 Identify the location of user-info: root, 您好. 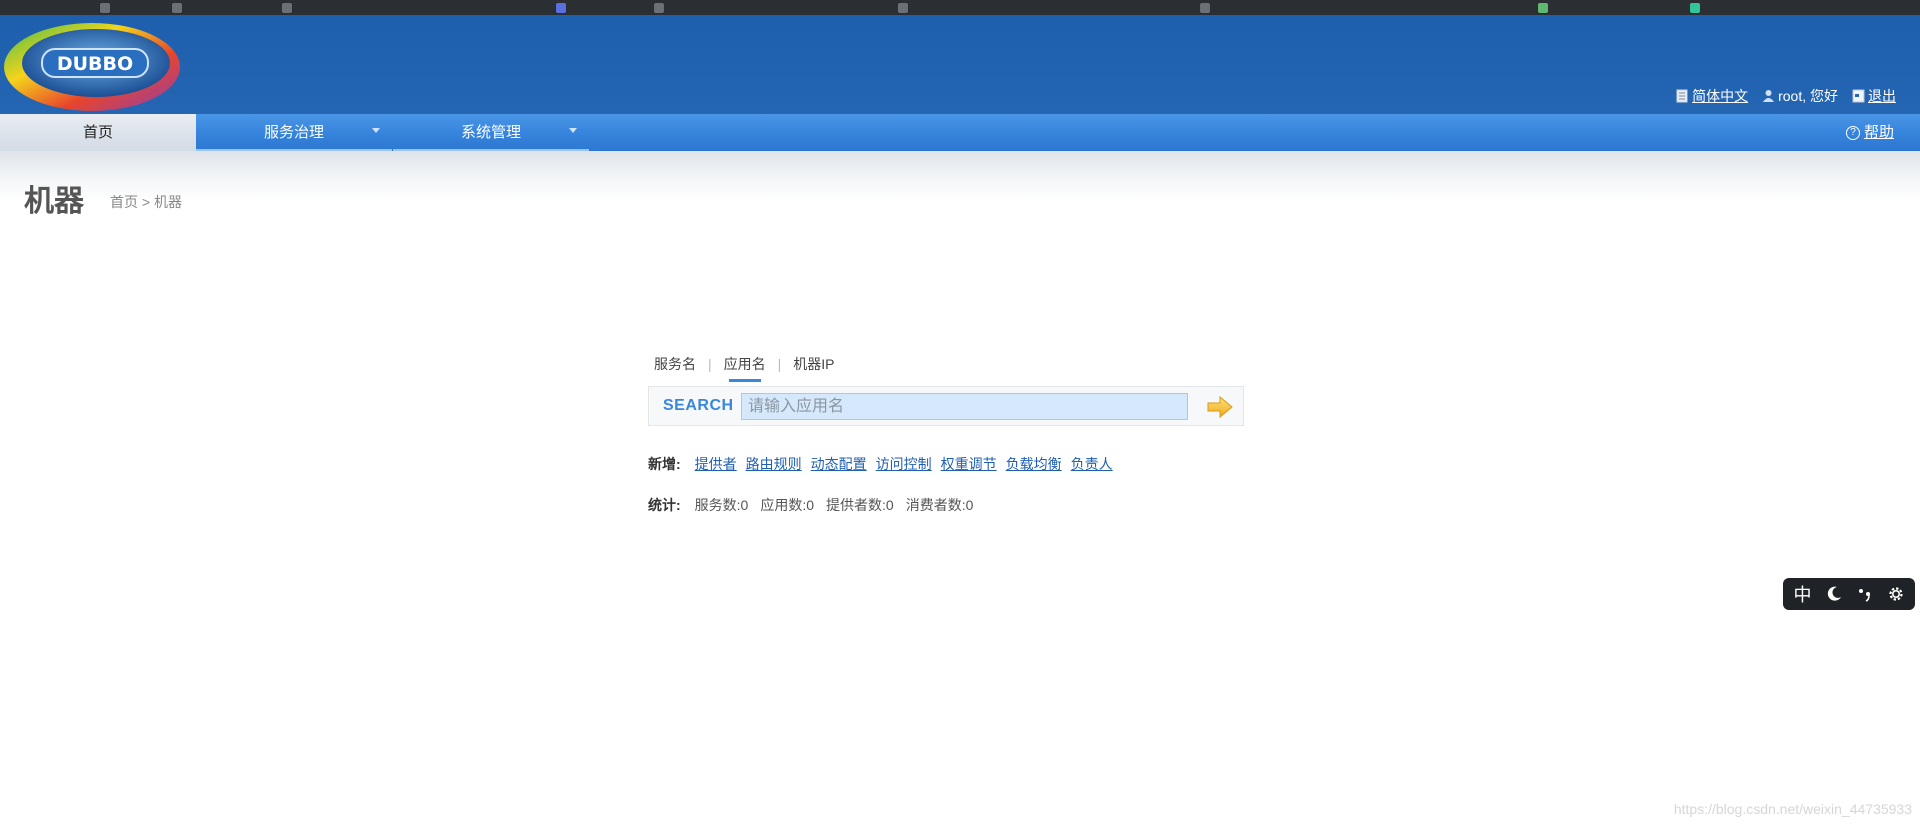
(1800, 96).